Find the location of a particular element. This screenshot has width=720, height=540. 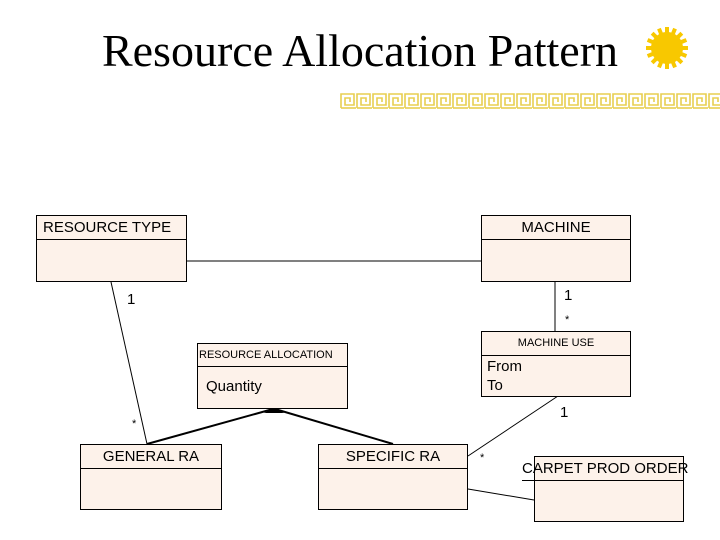

generalization-general-ra is located at coordinates (210, 426).